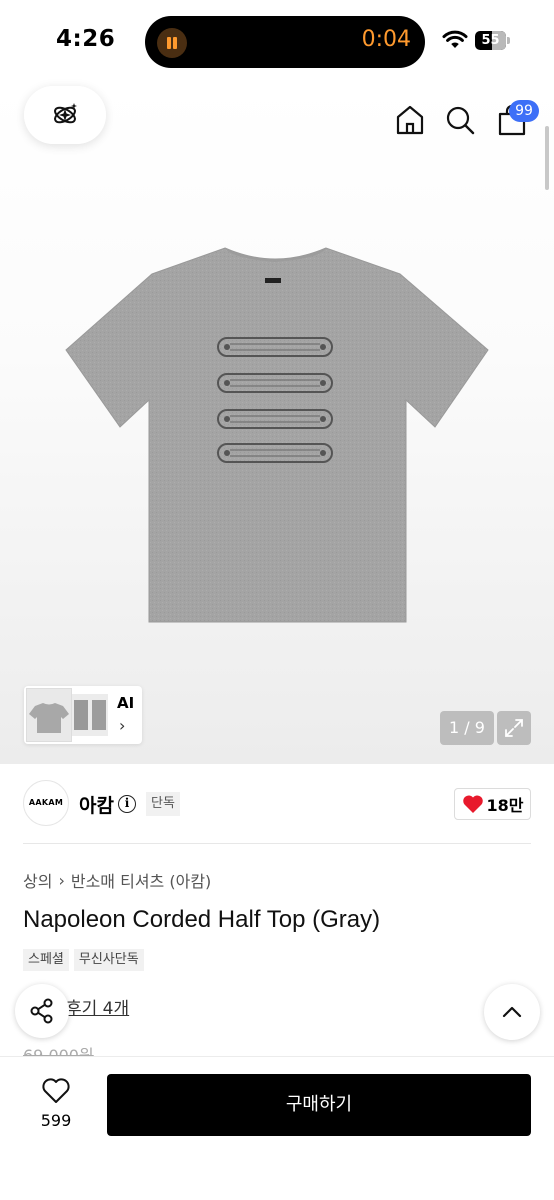 This screenshot has height=1200, width=554. Describe the element at coordinates (46, 803) in the screenshot. I see `brand-logo: AAKAM` at that location.